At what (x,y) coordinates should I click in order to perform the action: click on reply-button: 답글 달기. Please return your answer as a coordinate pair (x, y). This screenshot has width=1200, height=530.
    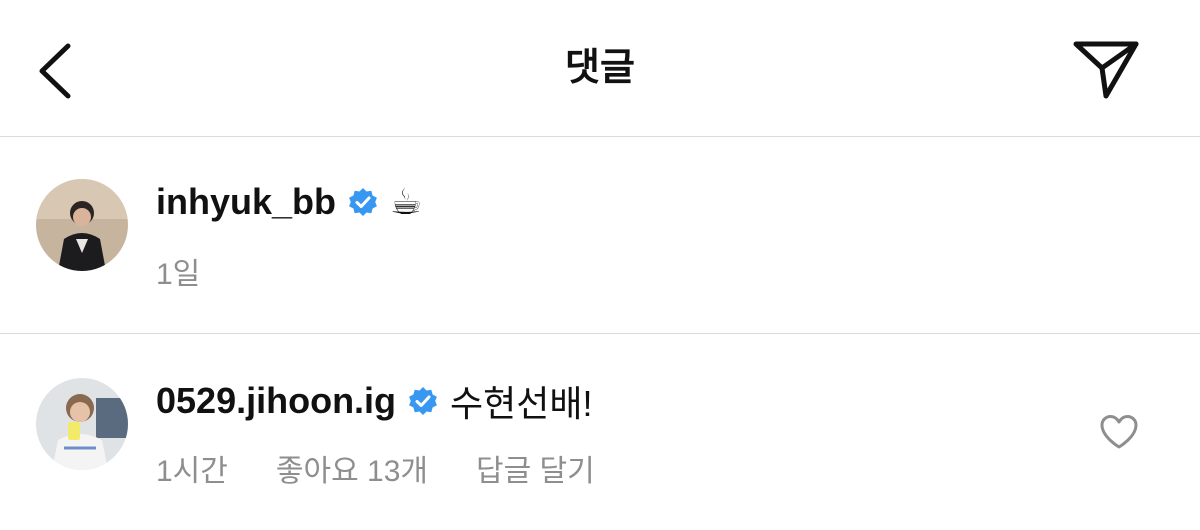
    Looking at the image, I should click on (535, 468).